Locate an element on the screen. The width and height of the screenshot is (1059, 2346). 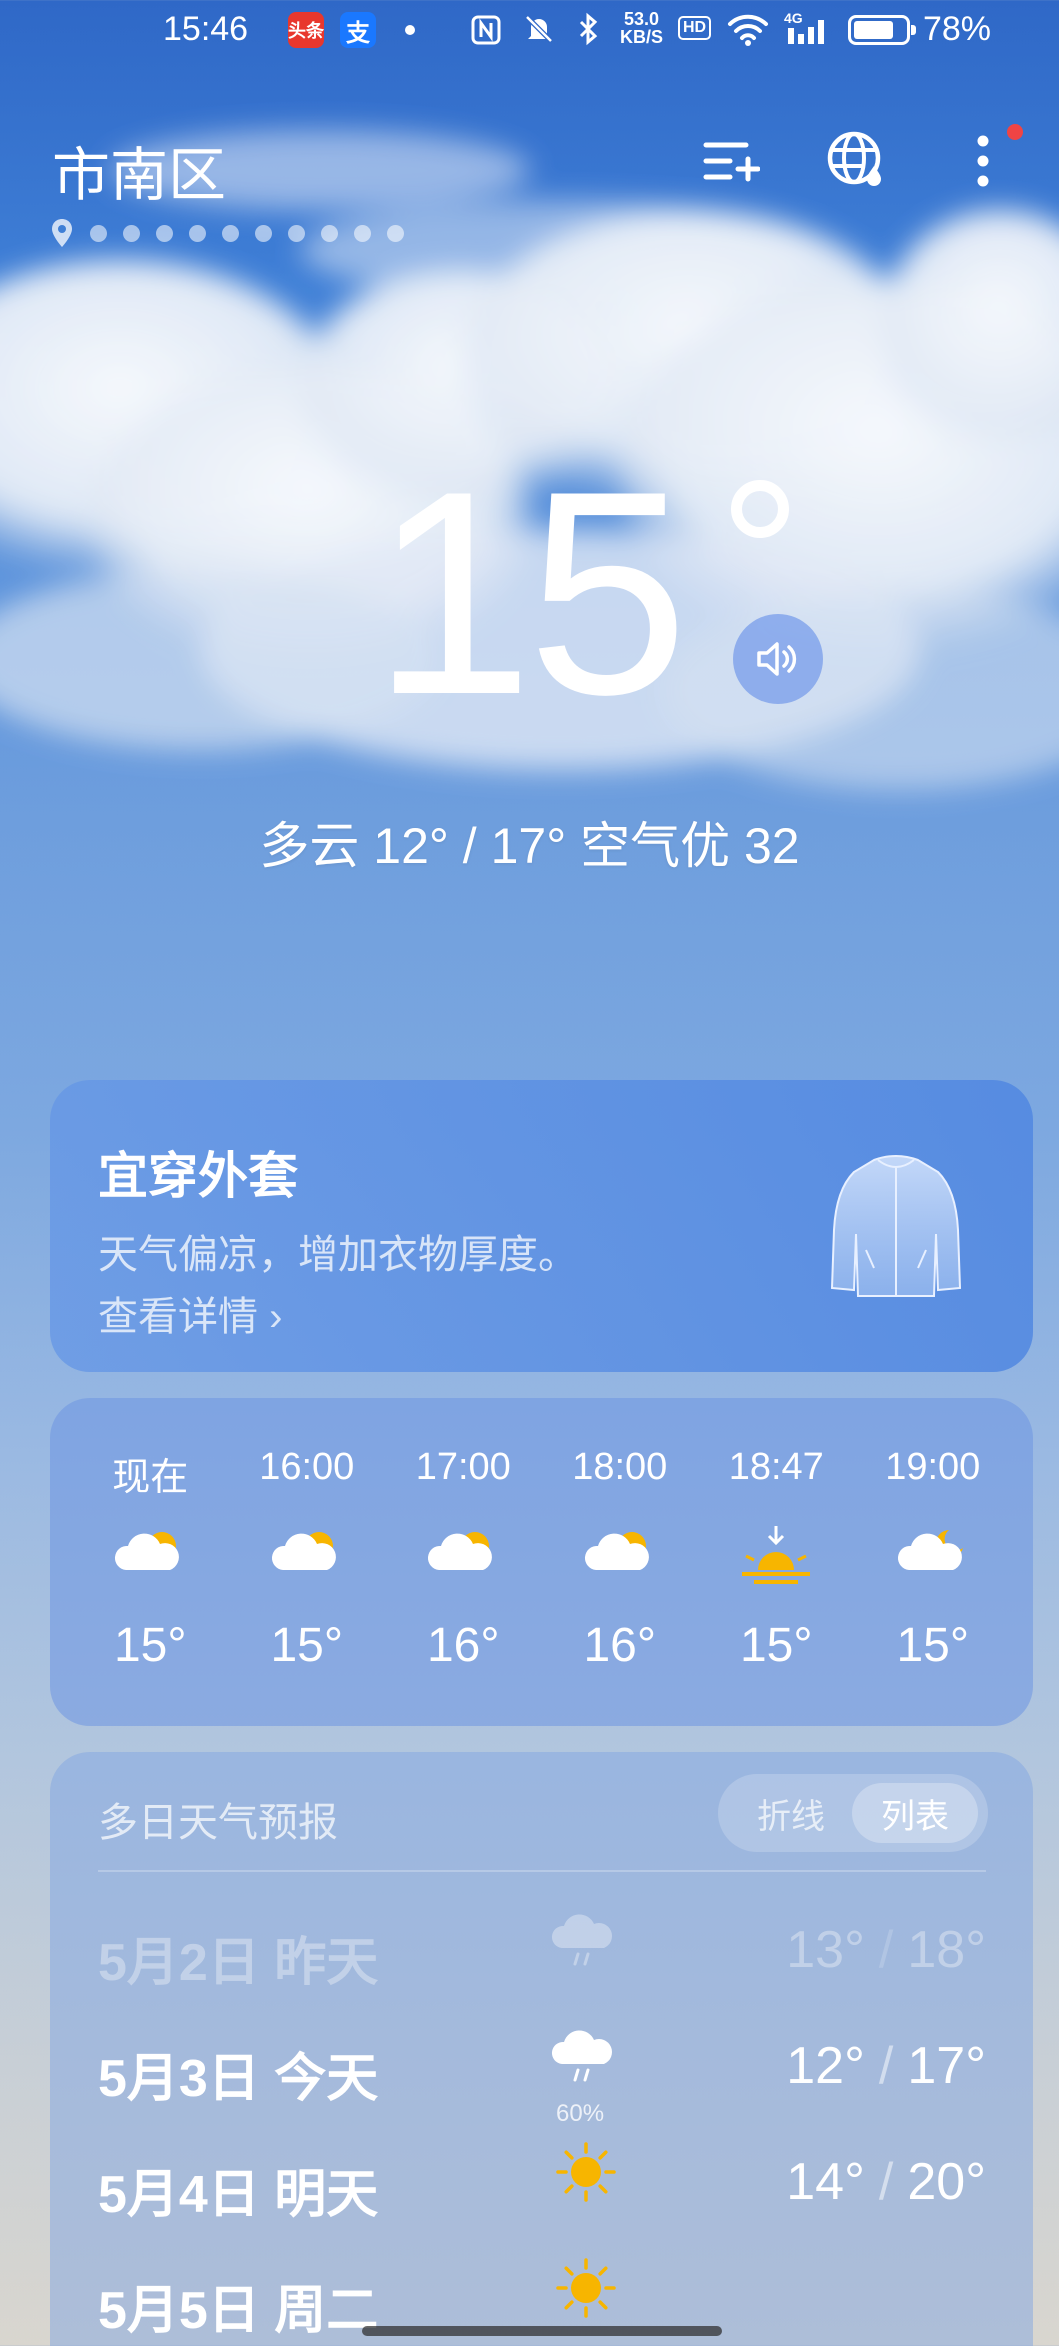
nfc-icon is located at coordinates (486, 30).